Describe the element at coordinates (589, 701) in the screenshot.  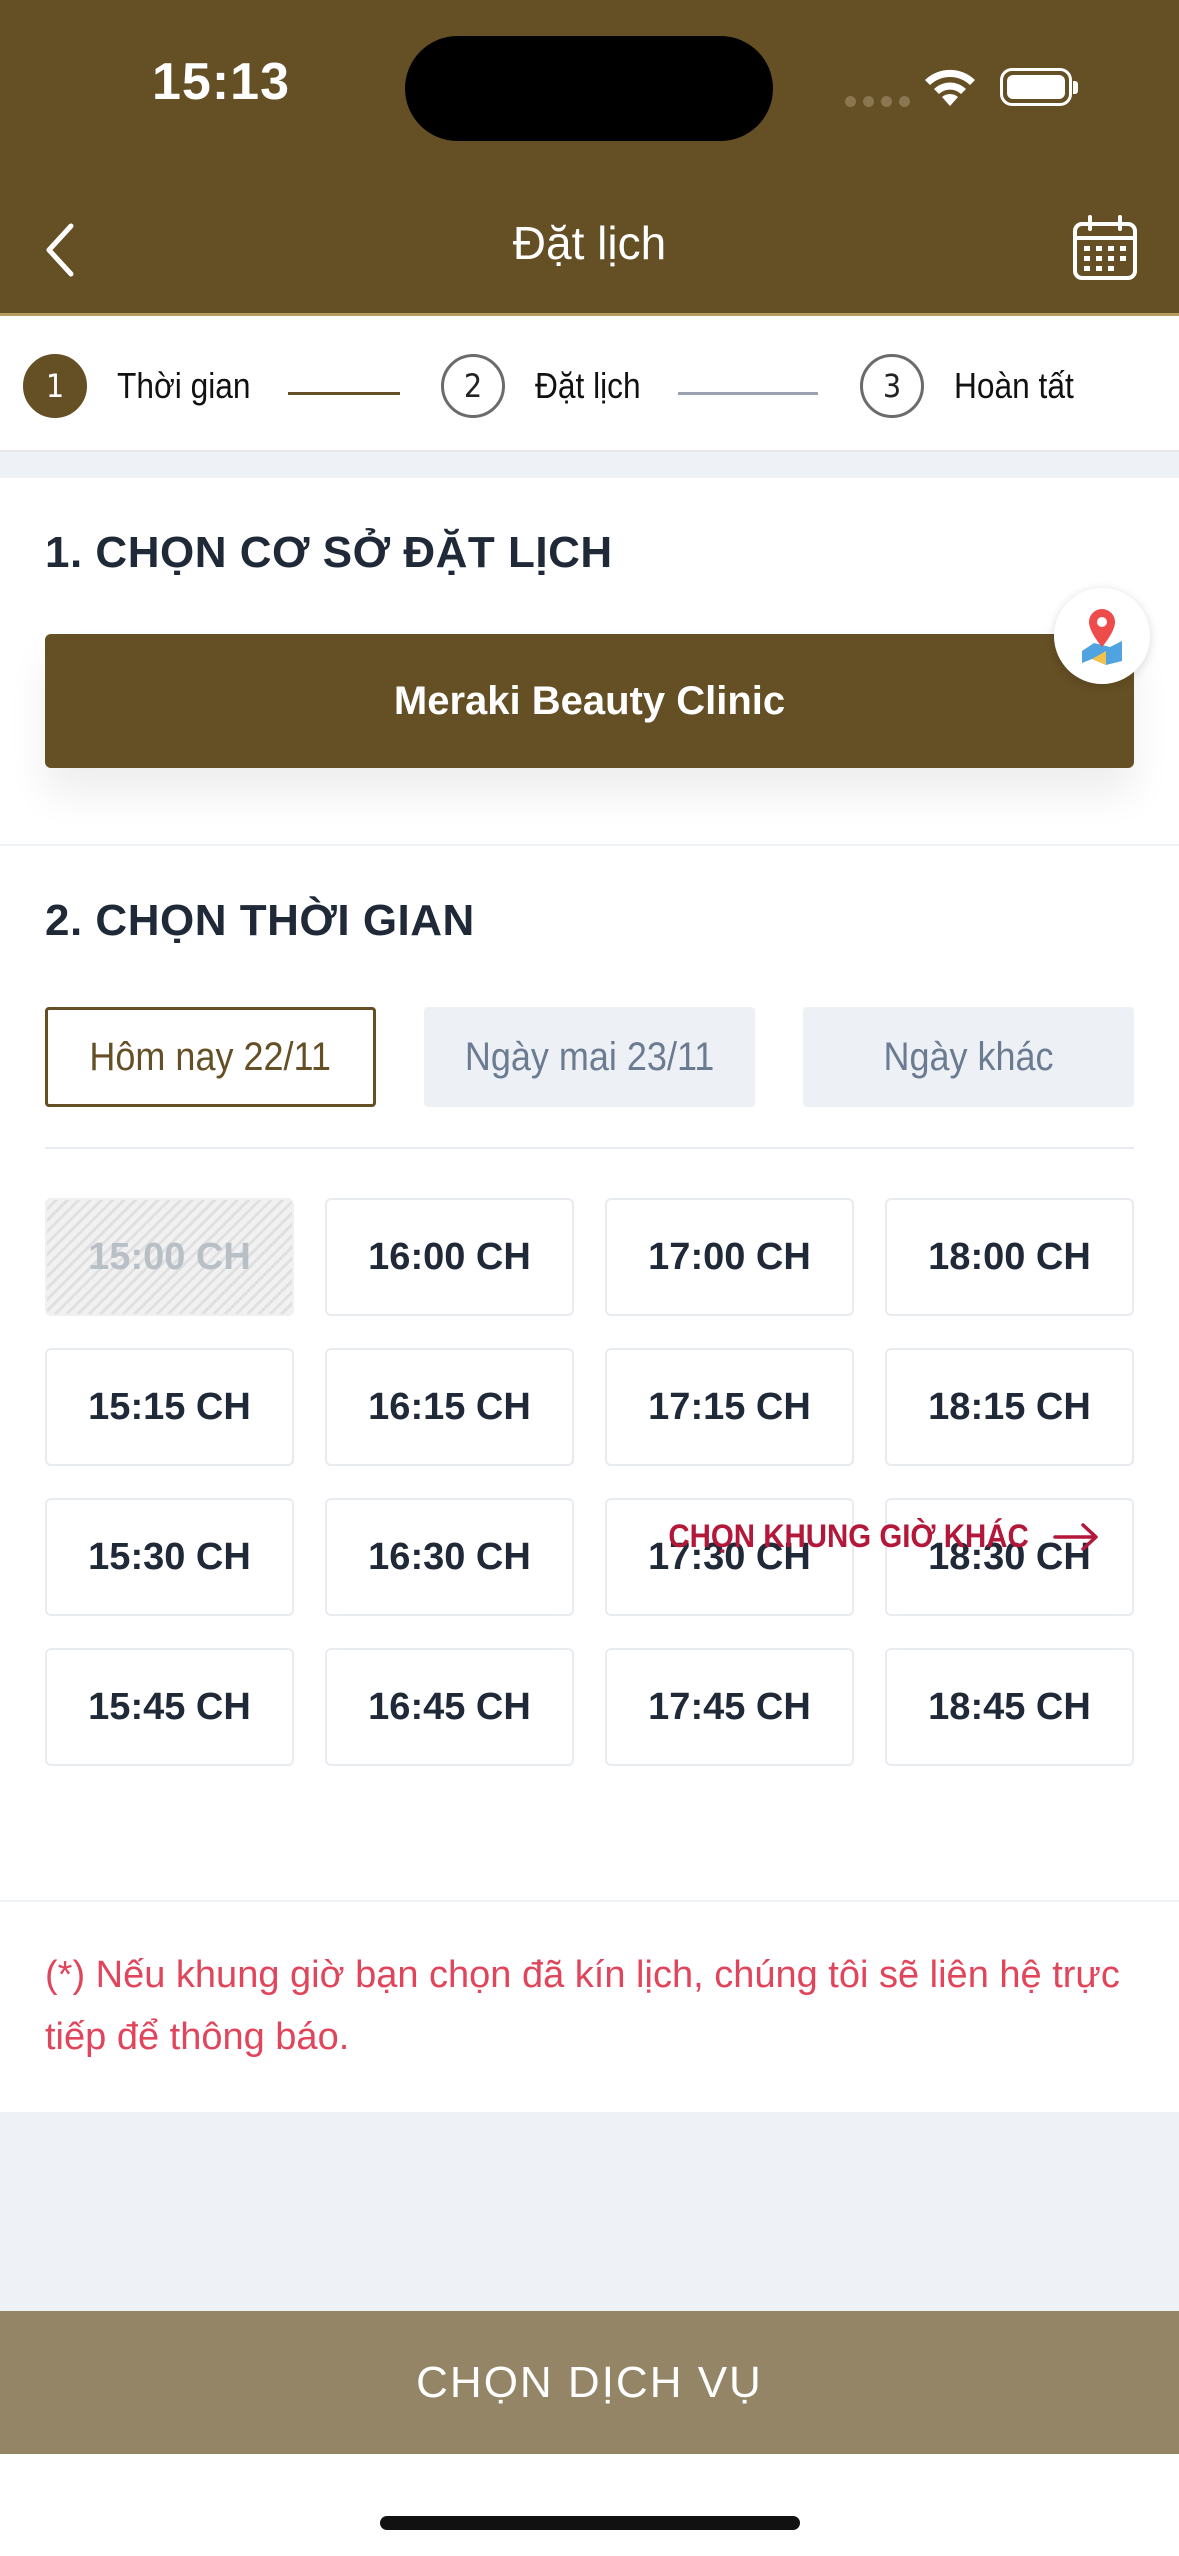
I see `clinic-select-button: Meraki Beauty Clinic` at that location.